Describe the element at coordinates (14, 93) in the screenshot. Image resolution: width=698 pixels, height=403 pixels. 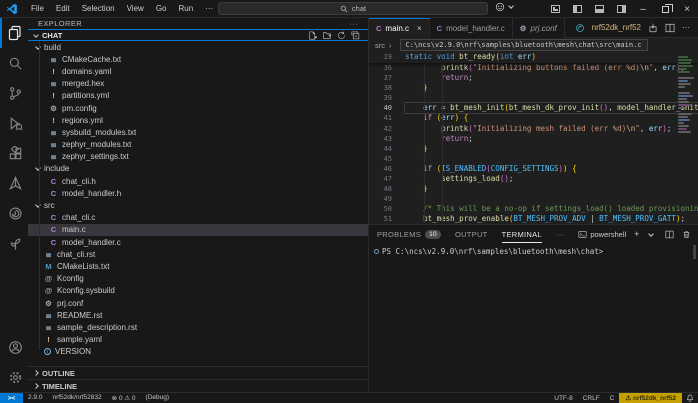
I see `source-control-icon` at that location.